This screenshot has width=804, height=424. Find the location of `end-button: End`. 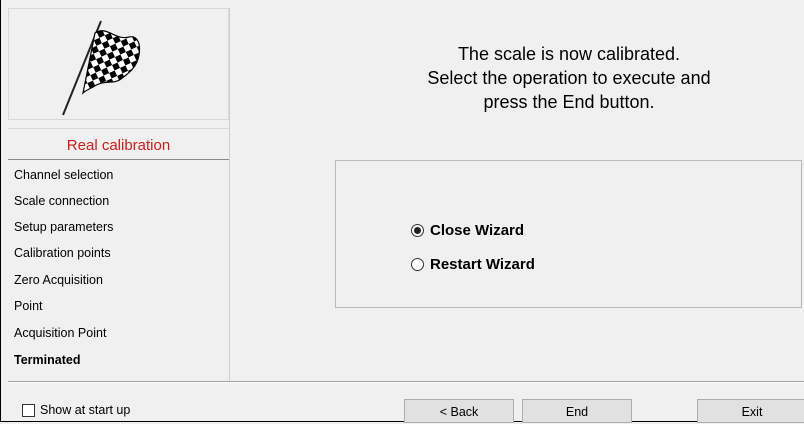

end-button: End is located at coordinates (577, 411).